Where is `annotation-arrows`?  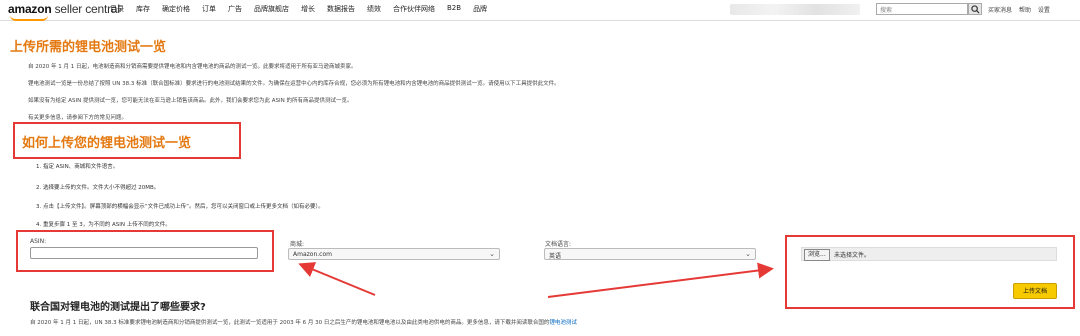
annotation-arrows is located at coordinates (536, 280).